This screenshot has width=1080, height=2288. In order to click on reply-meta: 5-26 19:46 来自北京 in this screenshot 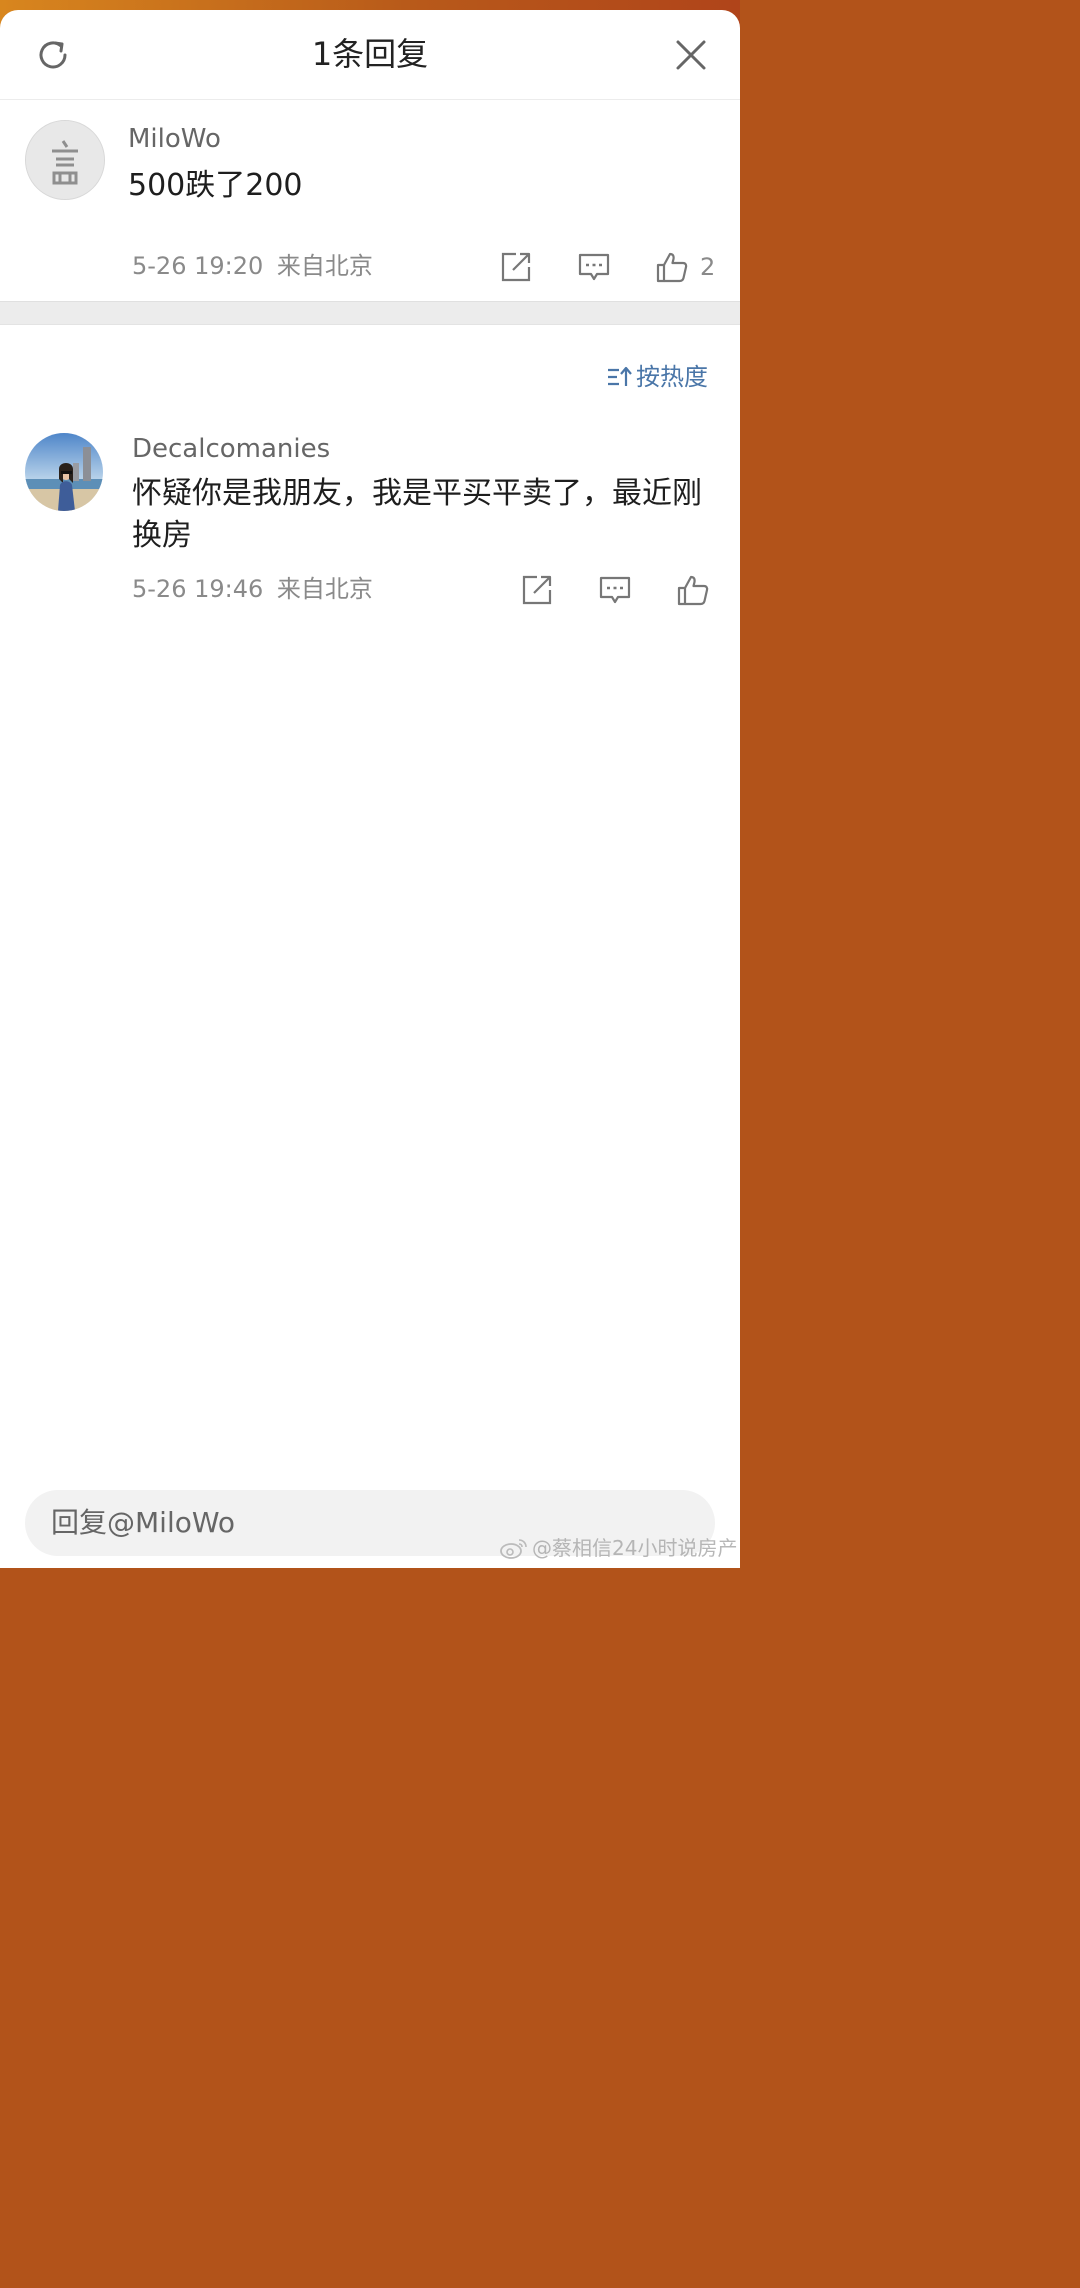, I will do `click(252, 589)`.